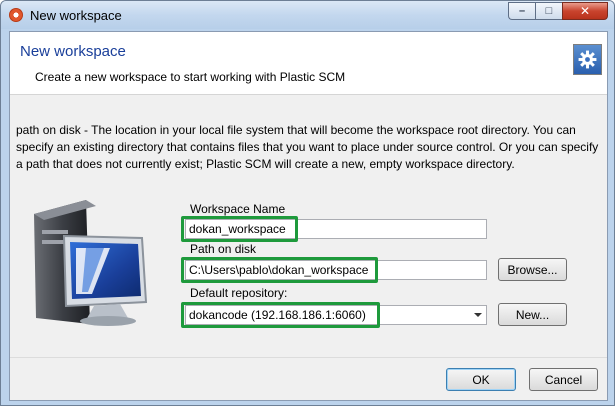 This screenshot has height=406, width=615. Describe the element at coordinates (239, 229) in the screenshot. I see `workspace-name-highlight` at that location.